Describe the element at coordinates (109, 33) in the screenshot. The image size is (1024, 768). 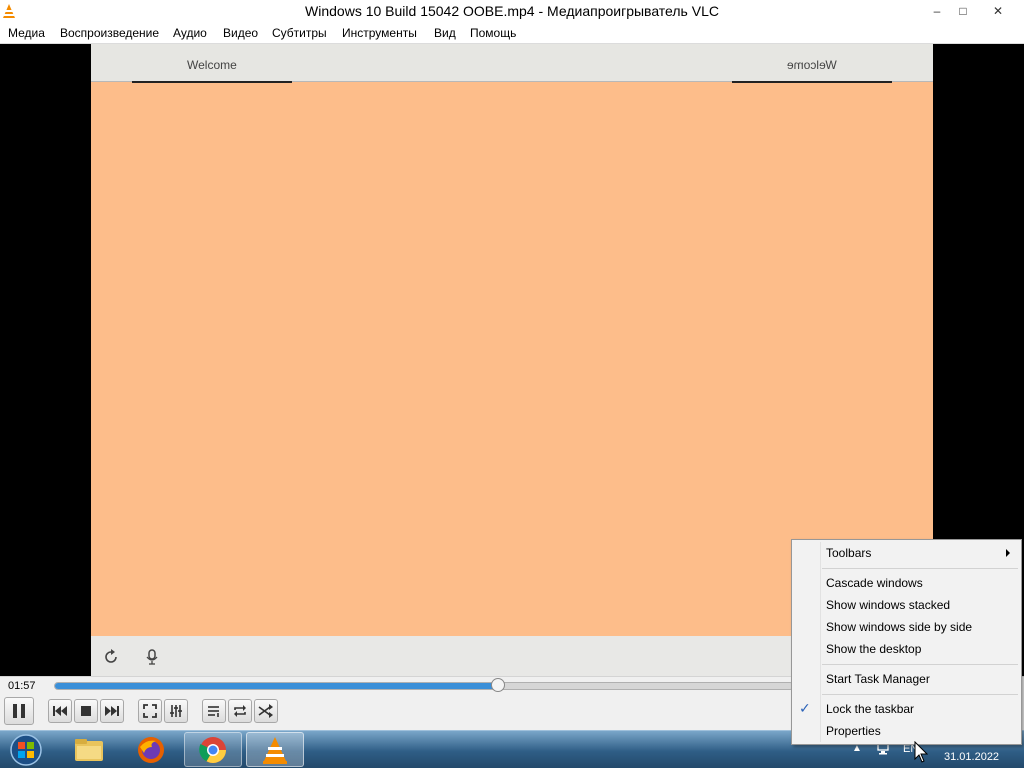
I see `menu-playback: Воспроизведение` at that location.